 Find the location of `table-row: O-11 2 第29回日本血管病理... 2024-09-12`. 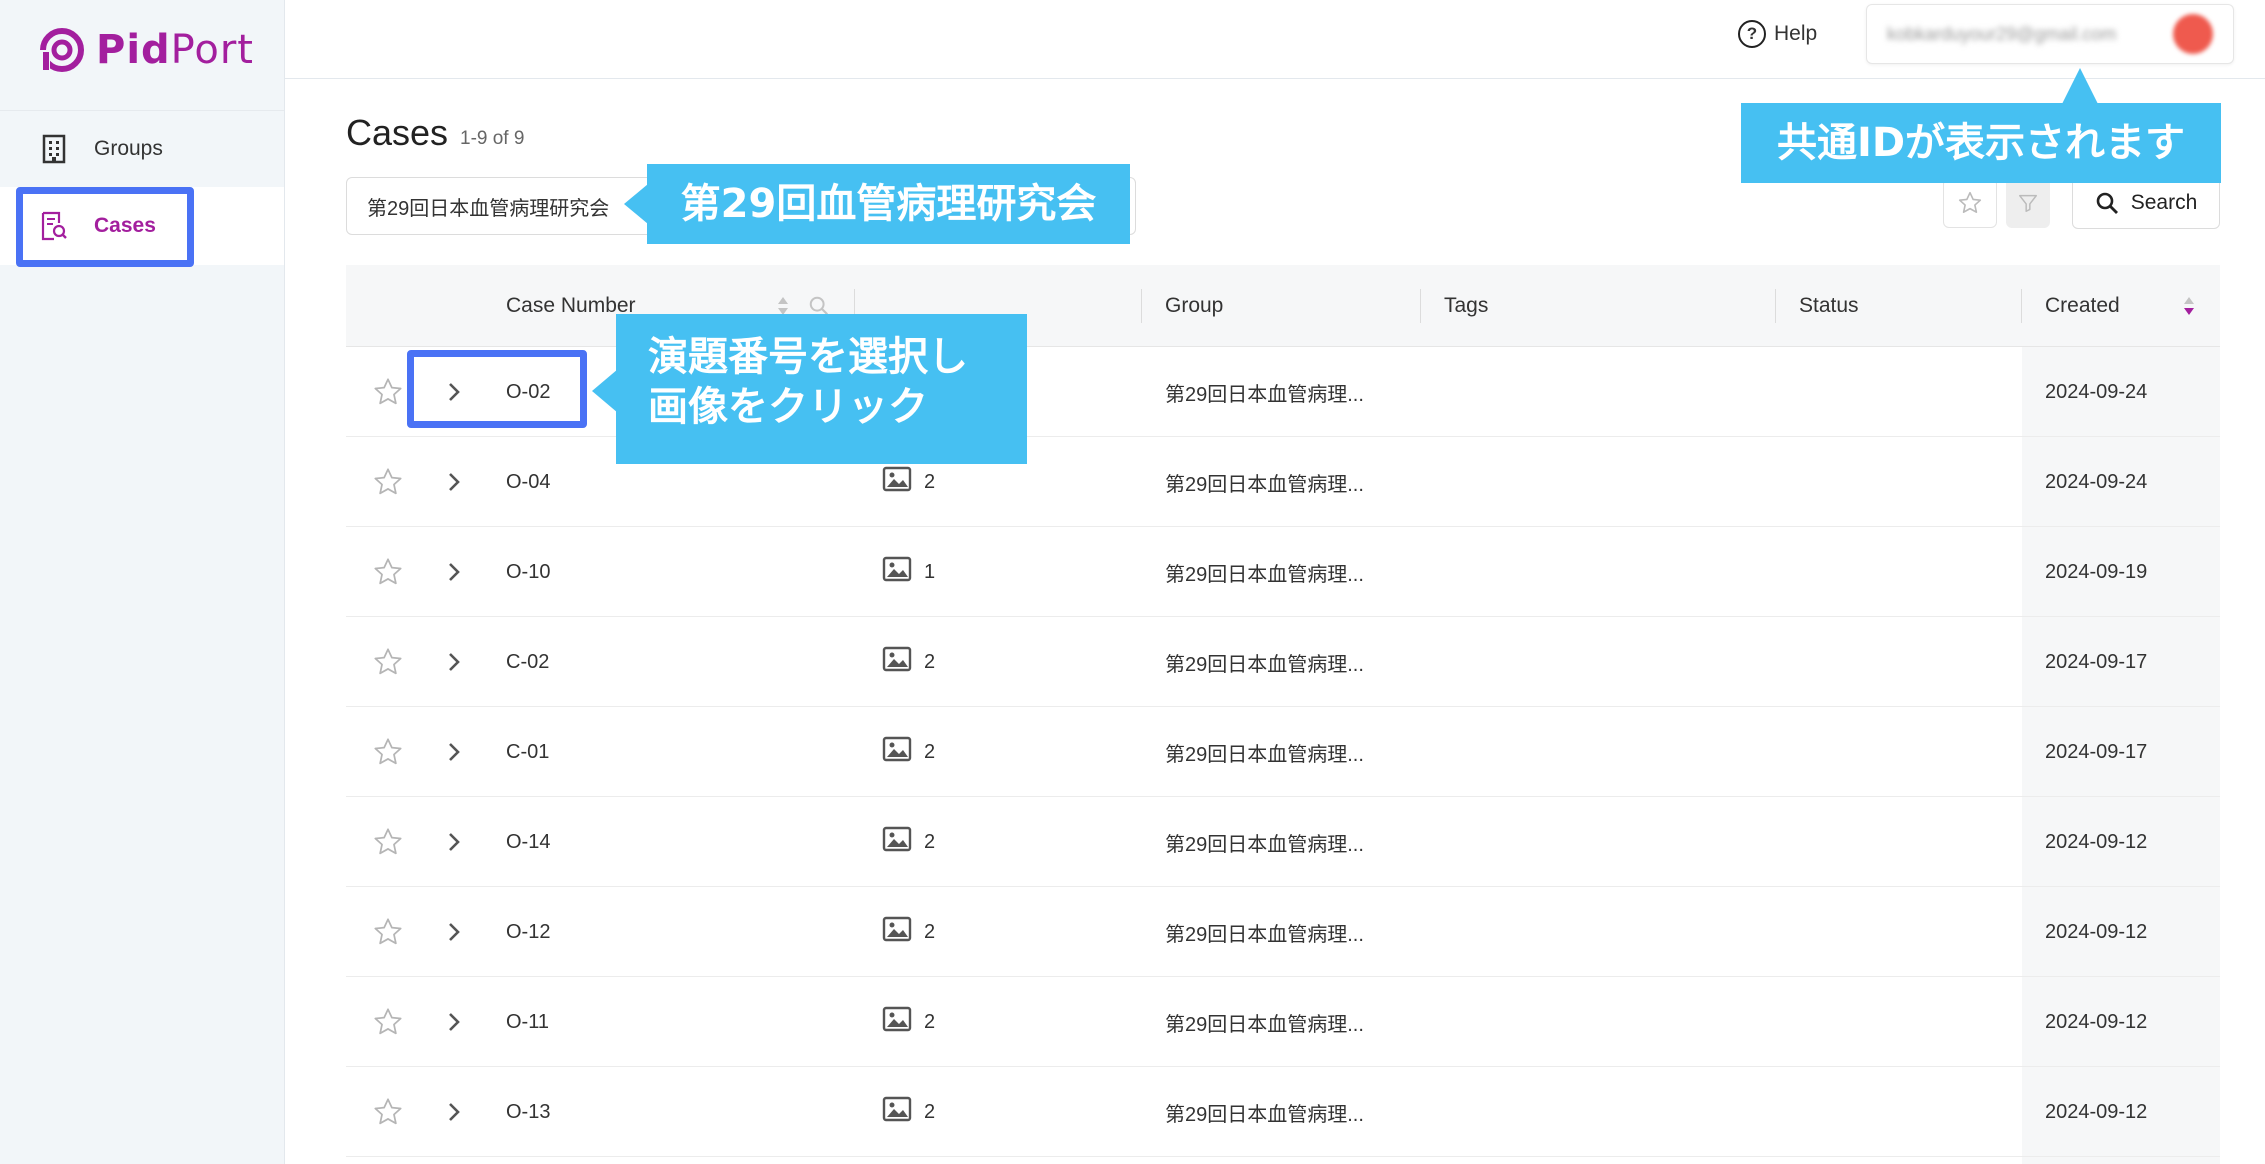

table-row: O-11 2 第29回日本血管病理... 2024-09-12 is located at coordinates (1283, 1022).